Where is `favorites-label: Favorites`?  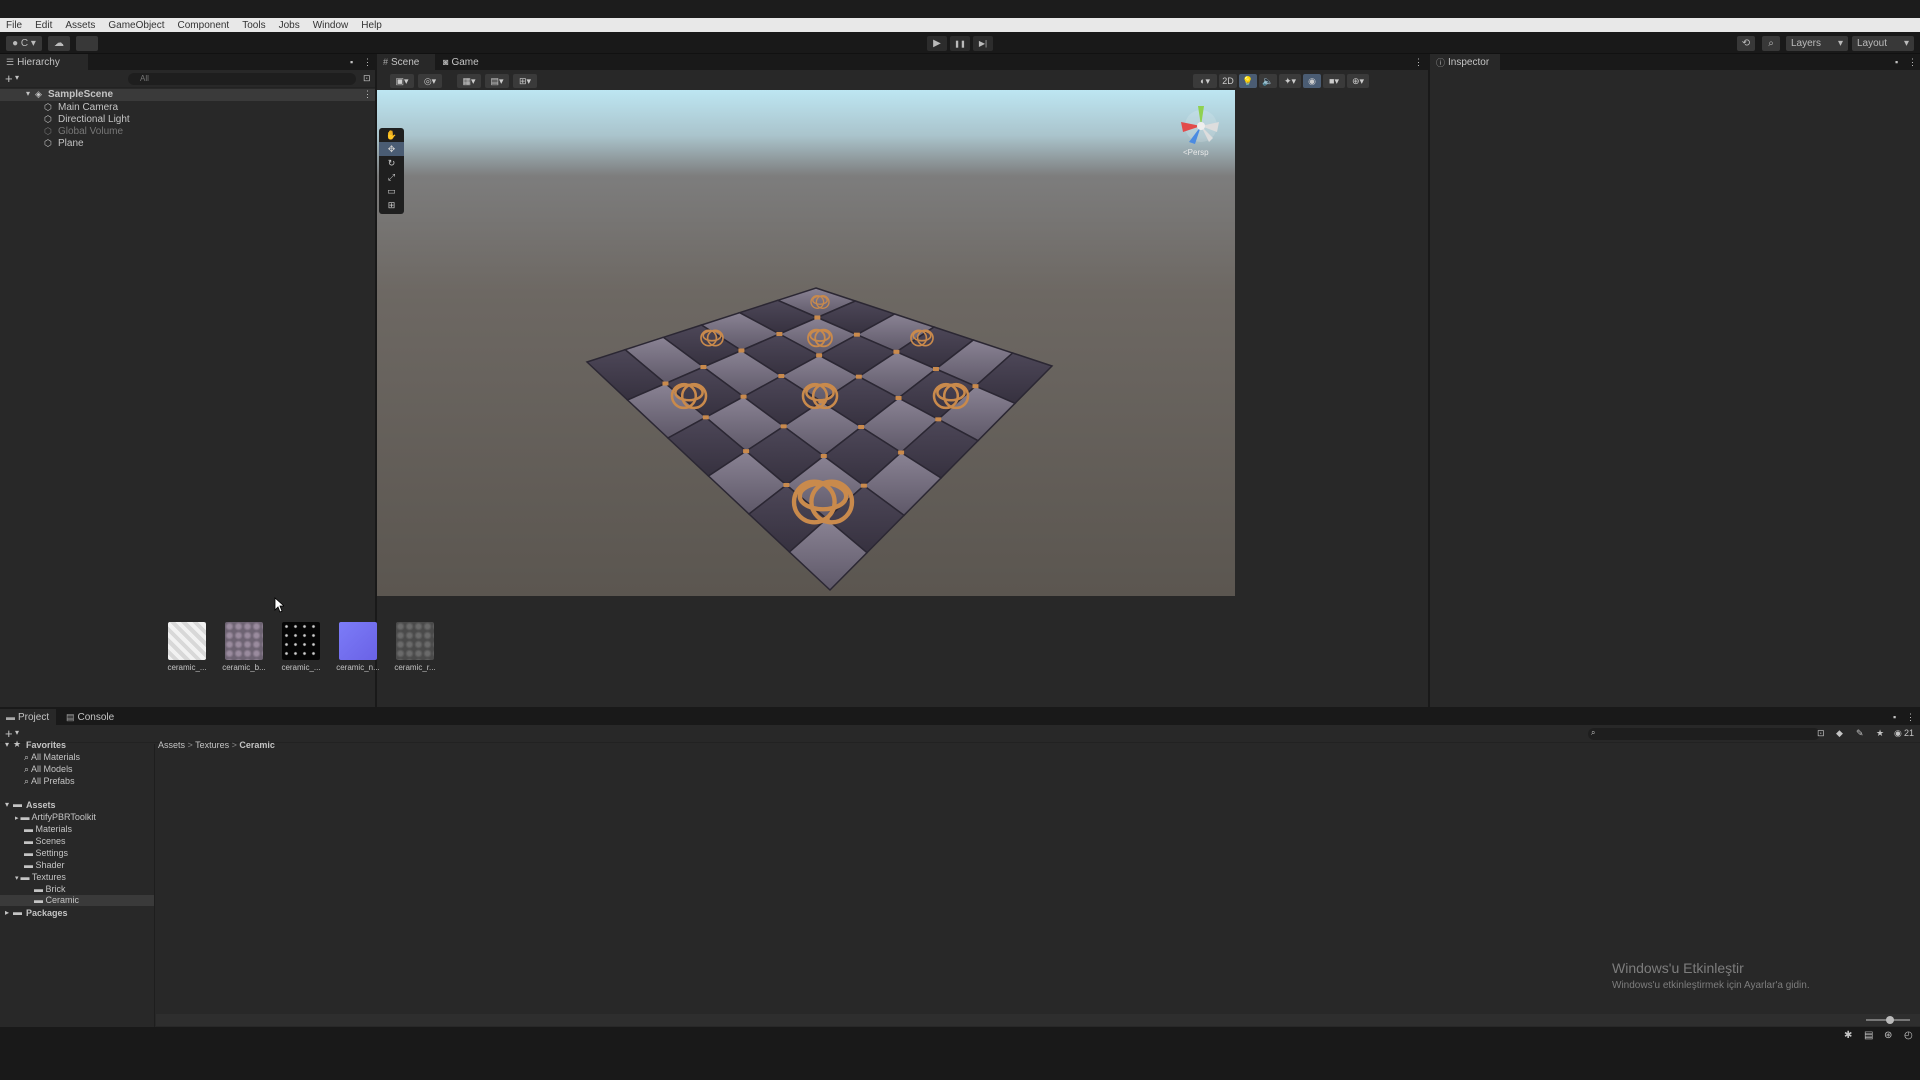
favorites-label: Favorites is located at coordinates (46, 745).